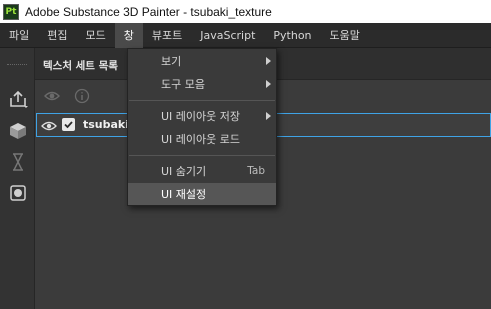  Describe the element at coordinates (202, 61) in the screenshot. I see `menu-item-view: 보기` at that location.